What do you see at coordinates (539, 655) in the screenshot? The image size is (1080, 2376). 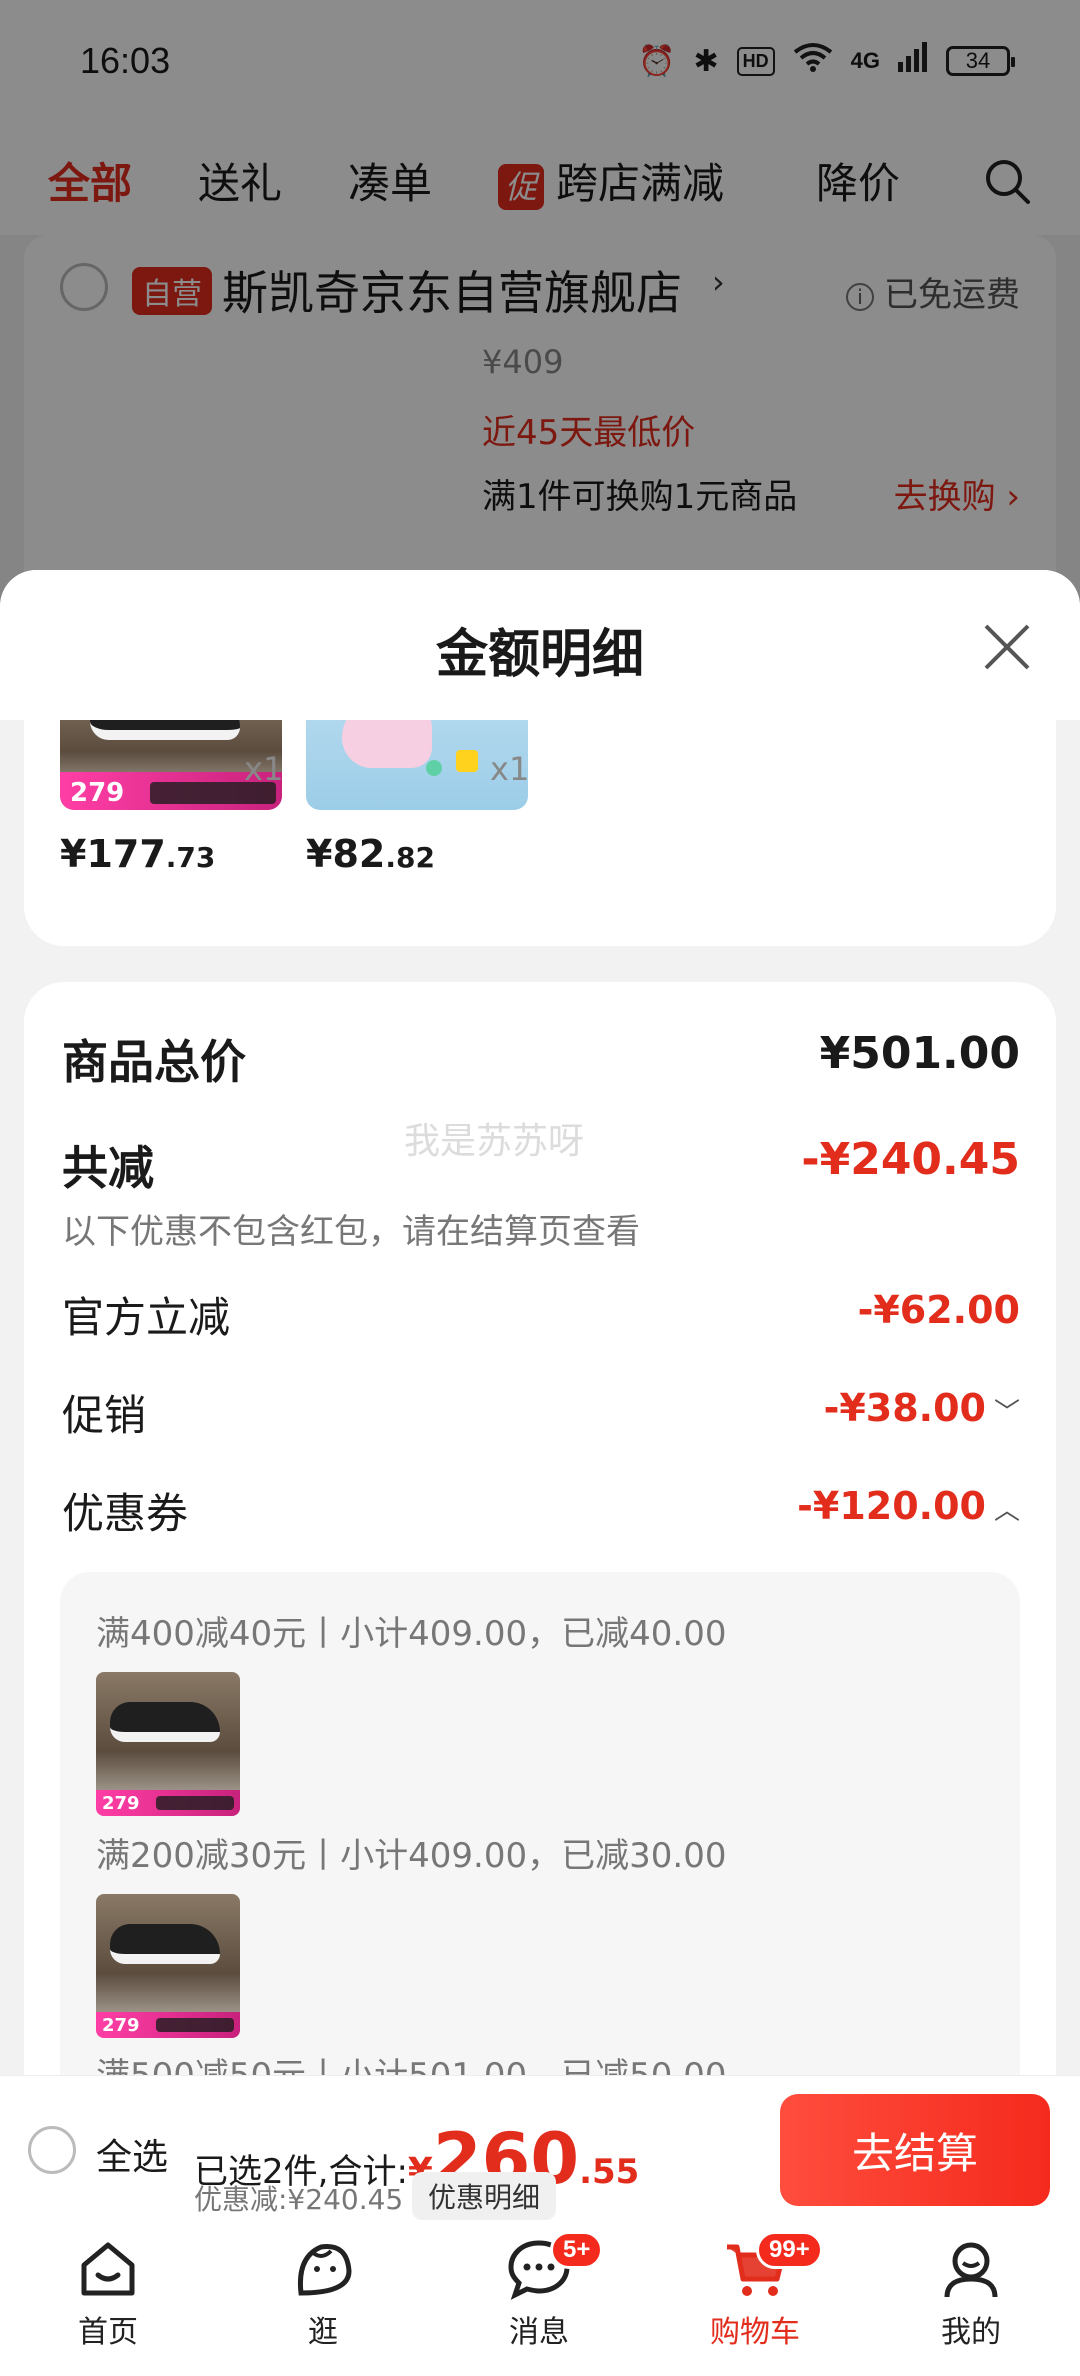 I see `sheet-title: 金额明细` at bounding box center [539, 655].